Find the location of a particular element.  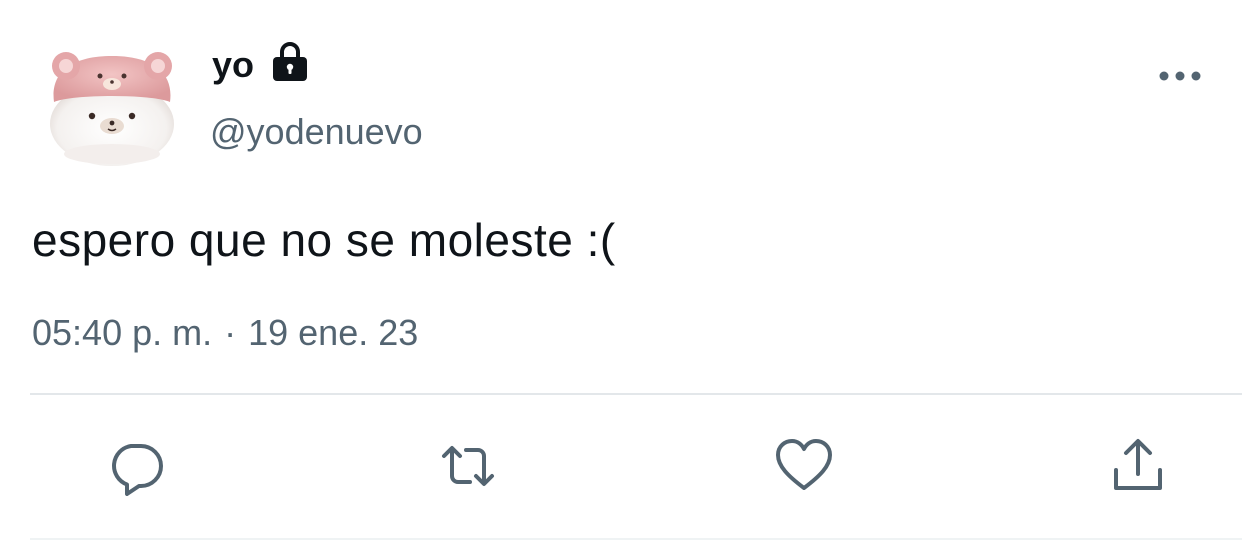

tweet-date: 19 ene. 23 is located at coordinates (333, 332).